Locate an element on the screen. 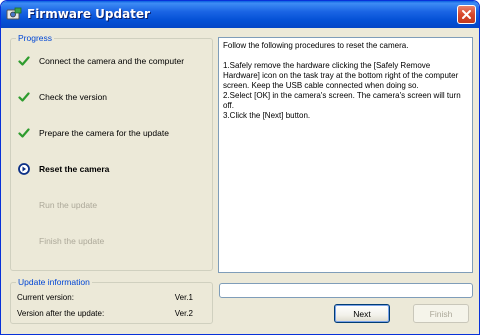 The height and width of the screenshot is (335, 480). step-finish-update: Finish the update is located at coordinates (60, 241).